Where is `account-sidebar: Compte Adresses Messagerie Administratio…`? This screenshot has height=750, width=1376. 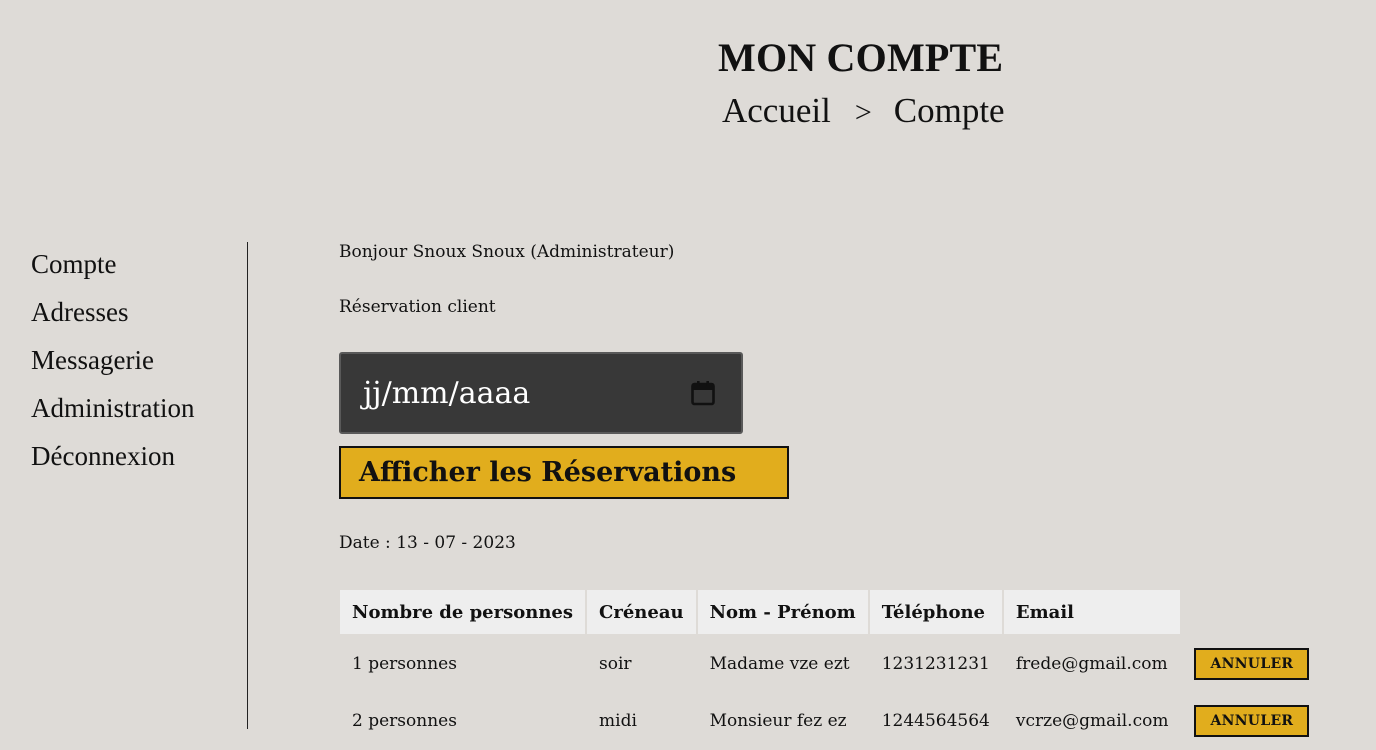 account-sidebar: Compte Adresses Messagerie Administratio… is located at coordinates (139, 360).